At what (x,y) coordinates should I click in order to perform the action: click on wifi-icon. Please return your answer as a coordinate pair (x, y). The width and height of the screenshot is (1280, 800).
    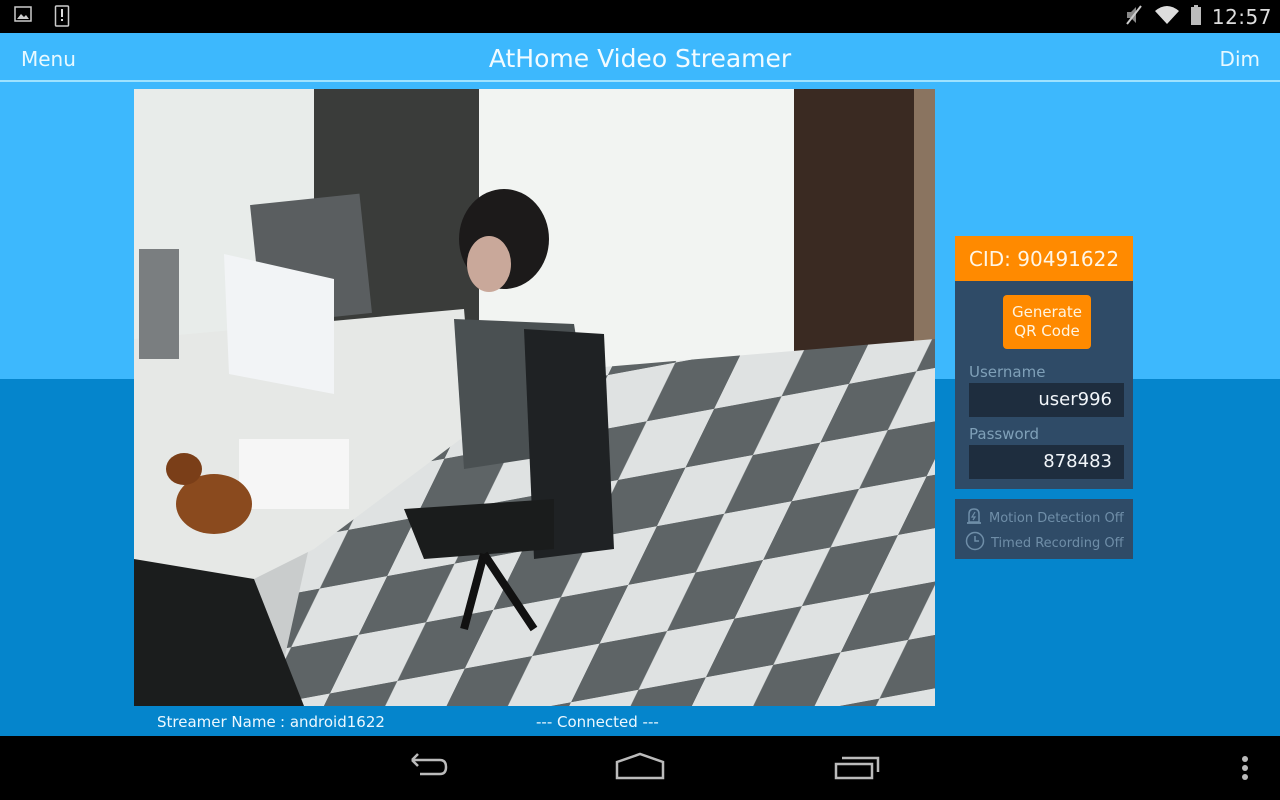
    Looking at the image, I should click on (1167, 17).